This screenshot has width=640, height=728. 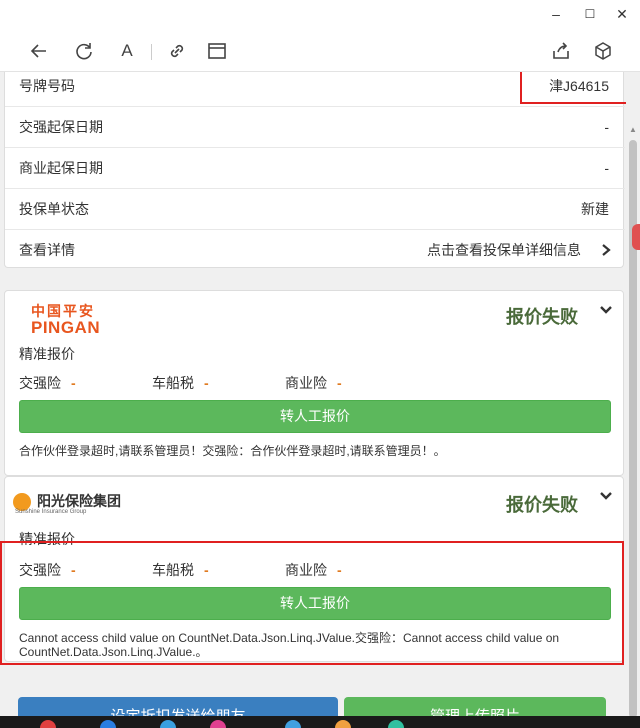 What do you see at coordinates (39, 51) in the screenshot?
I see `back-icon` at bounding box center [39, 51].